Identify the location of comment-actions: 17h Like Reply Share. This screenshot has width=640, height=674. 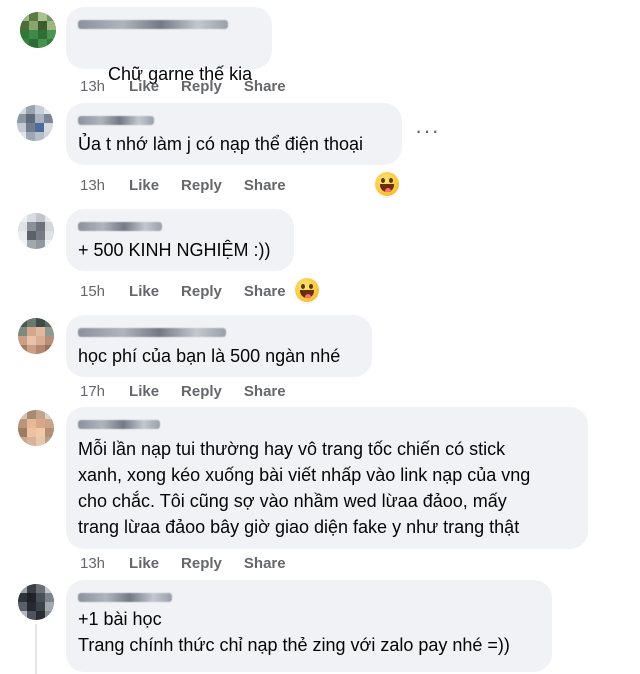
(194, 391).